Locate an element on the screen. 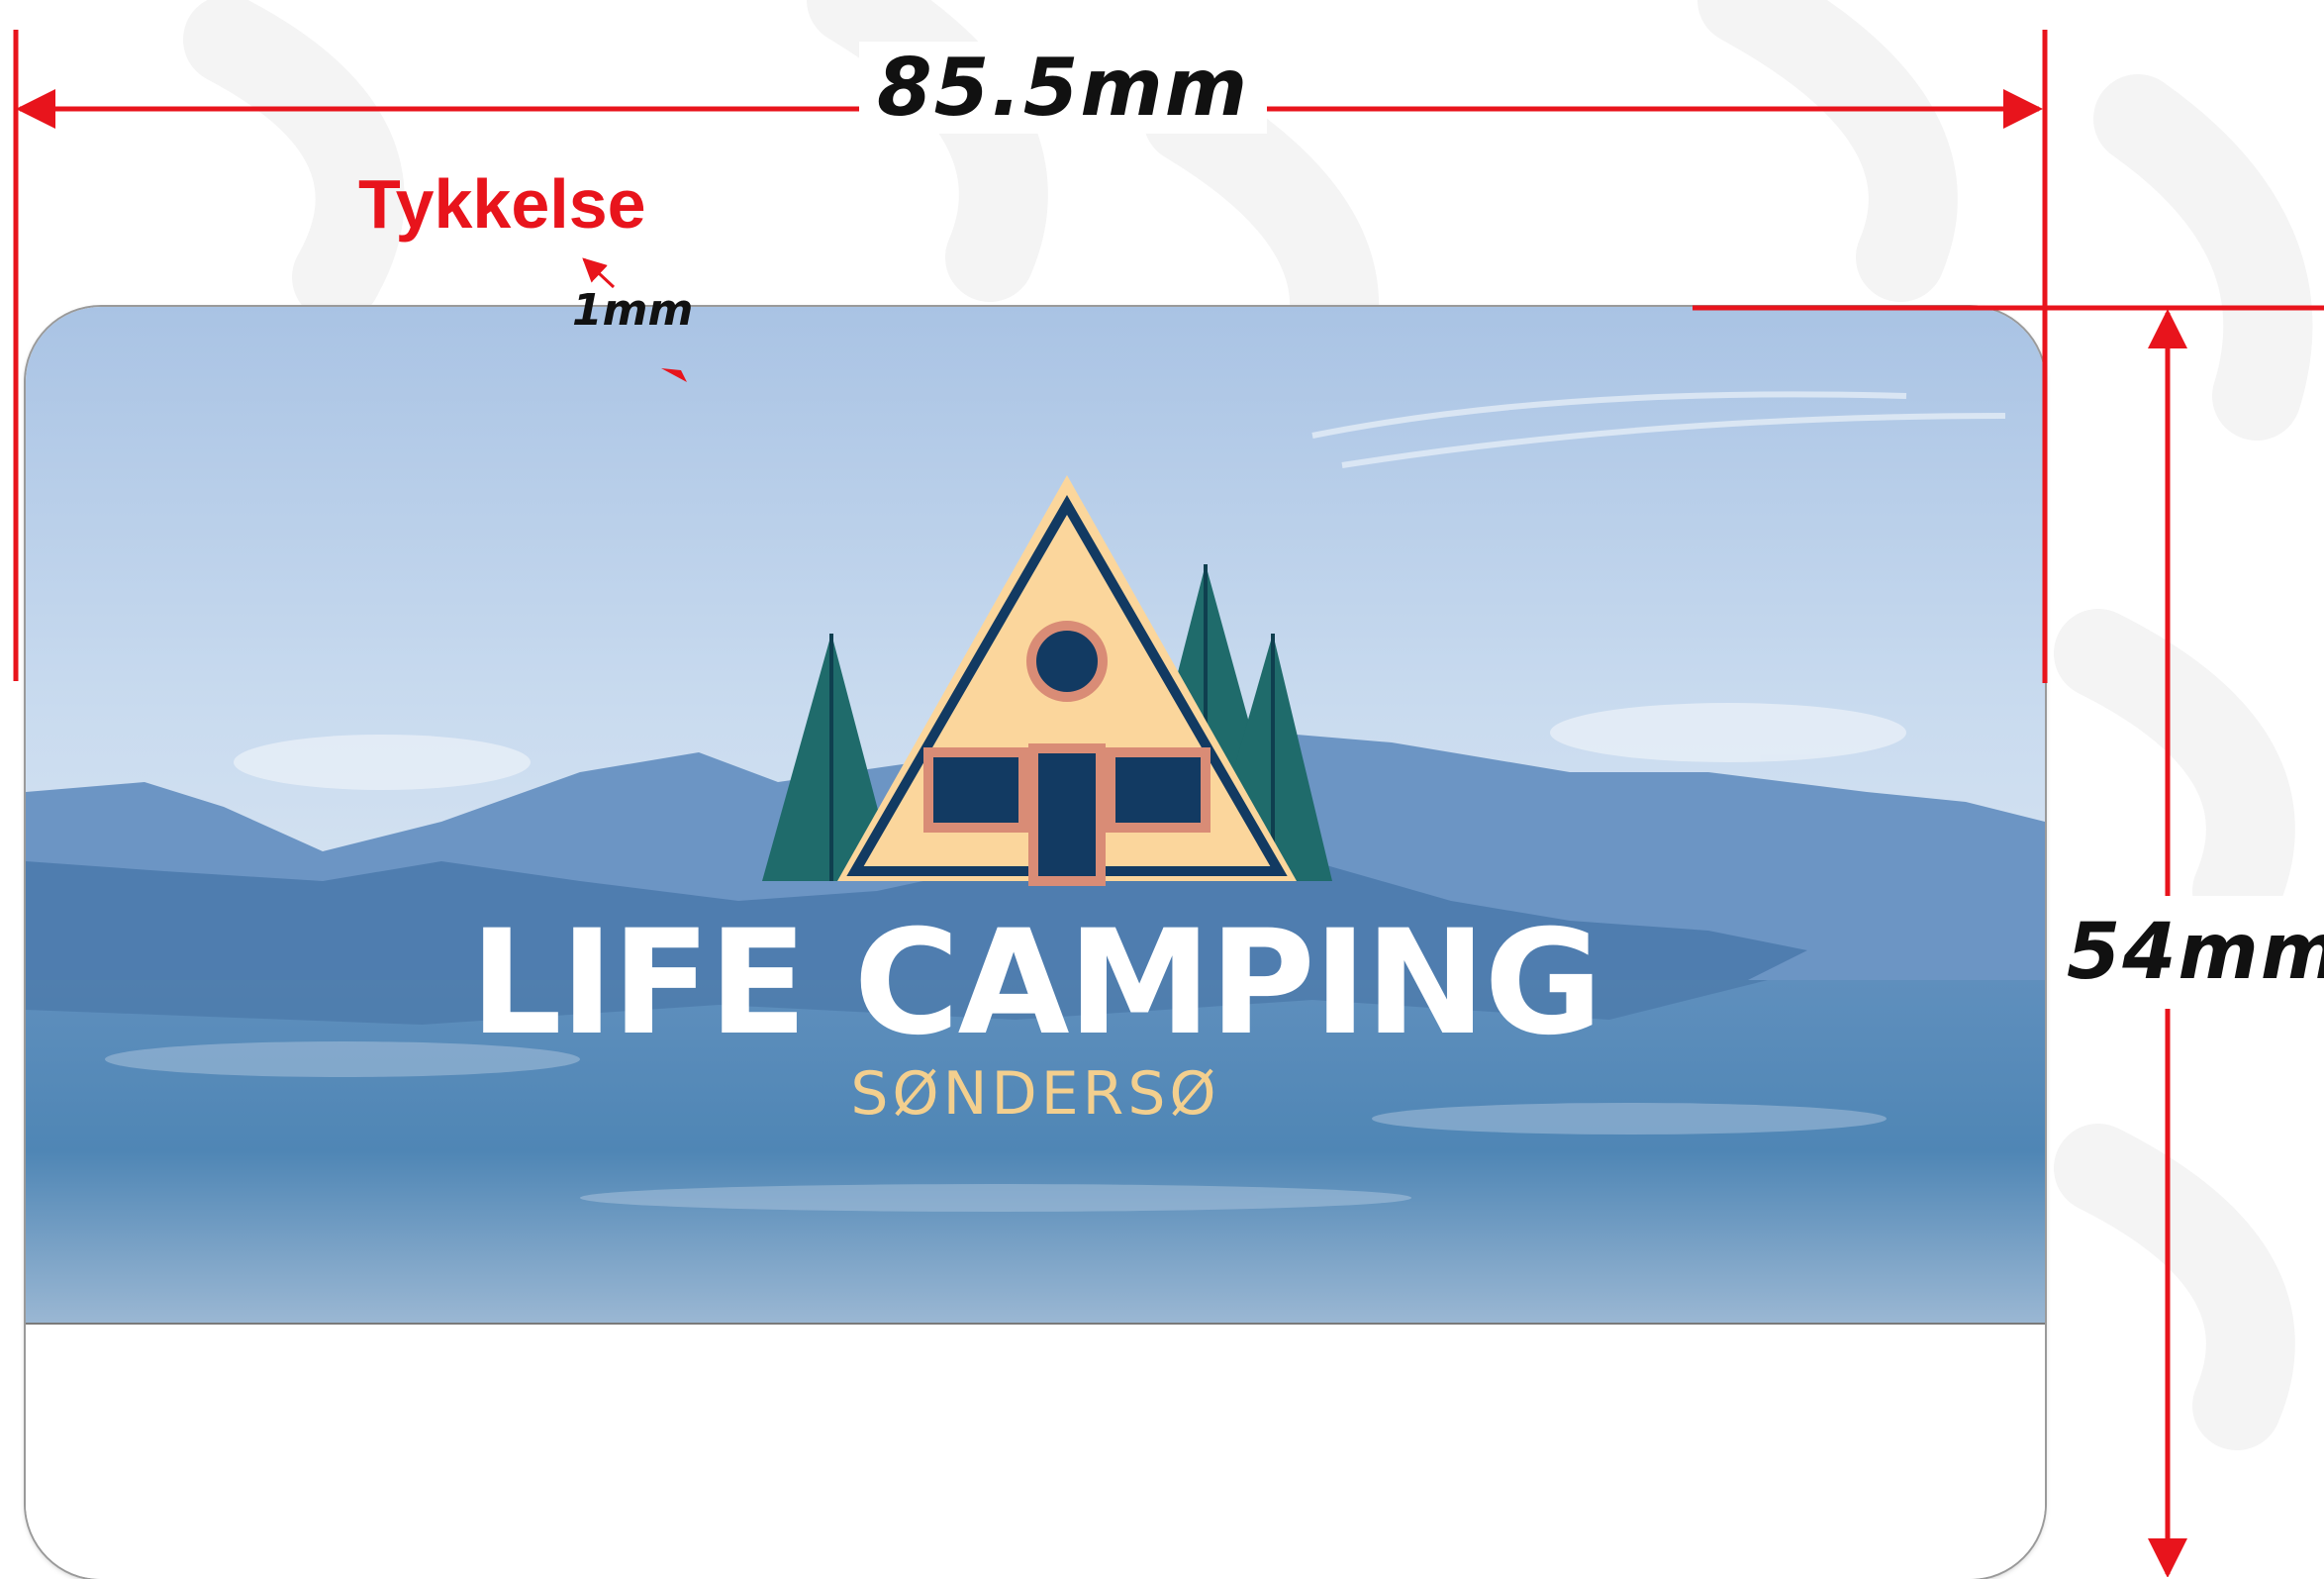 This screenshot has width=2324, height=1579. width-dimension-label: 85.5mm is located at coordinates (1064, 88).